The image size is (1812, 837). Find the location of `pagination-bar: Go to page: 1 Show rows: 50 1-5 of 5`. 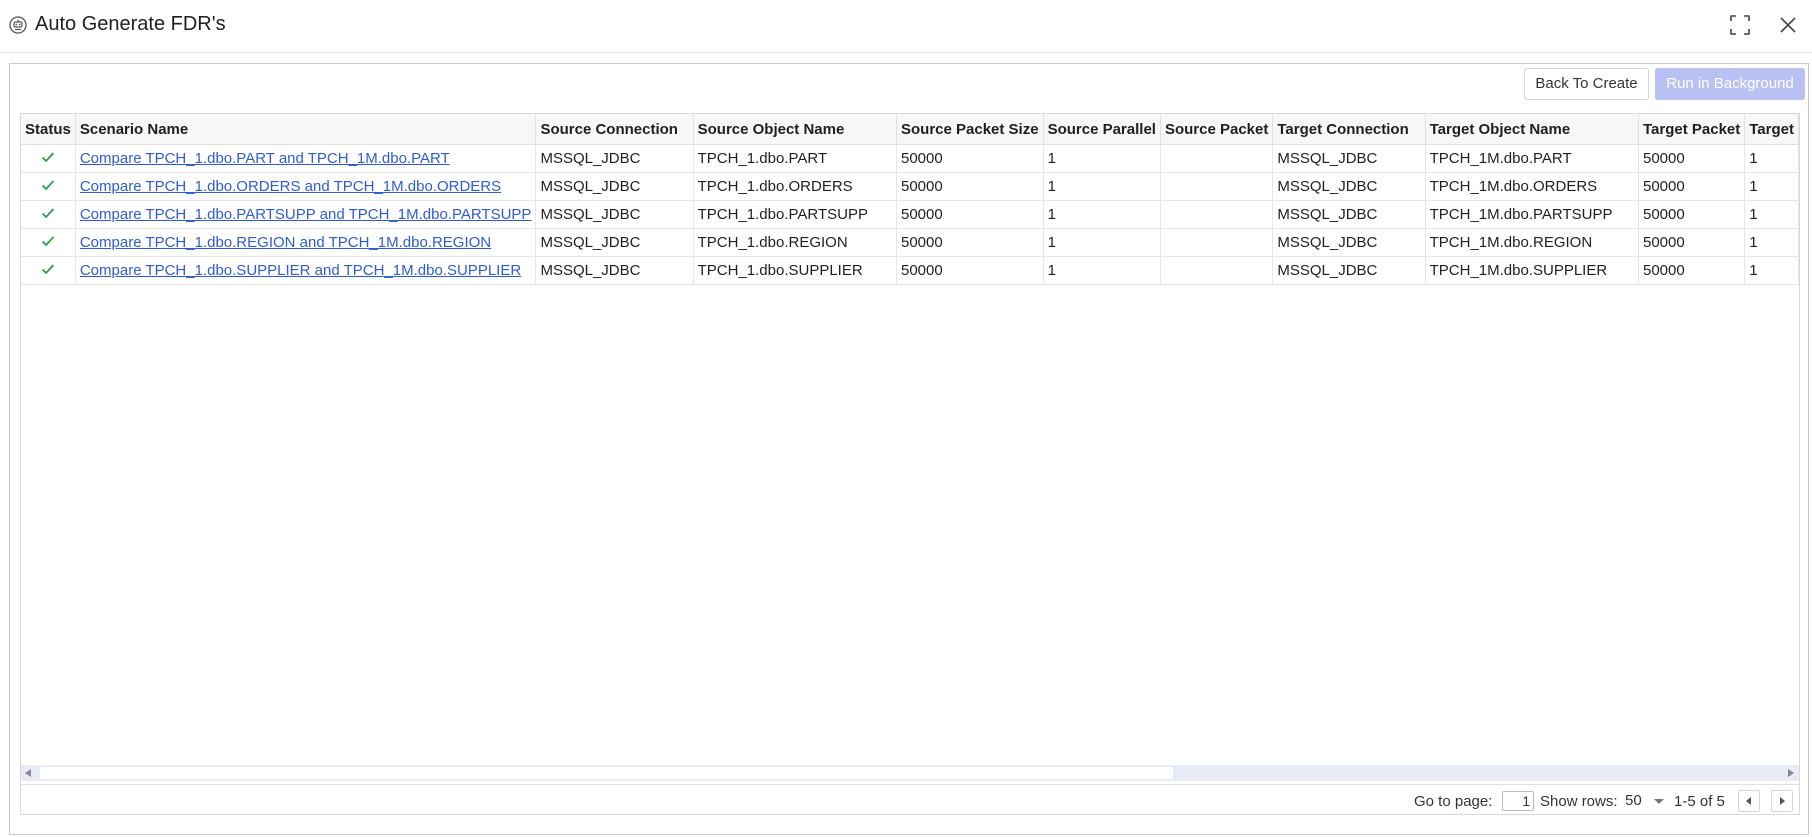

pagination-bar: Go to page: 1 Show rows: 50 1-5 of 5 is located at coordinates (910, 799).